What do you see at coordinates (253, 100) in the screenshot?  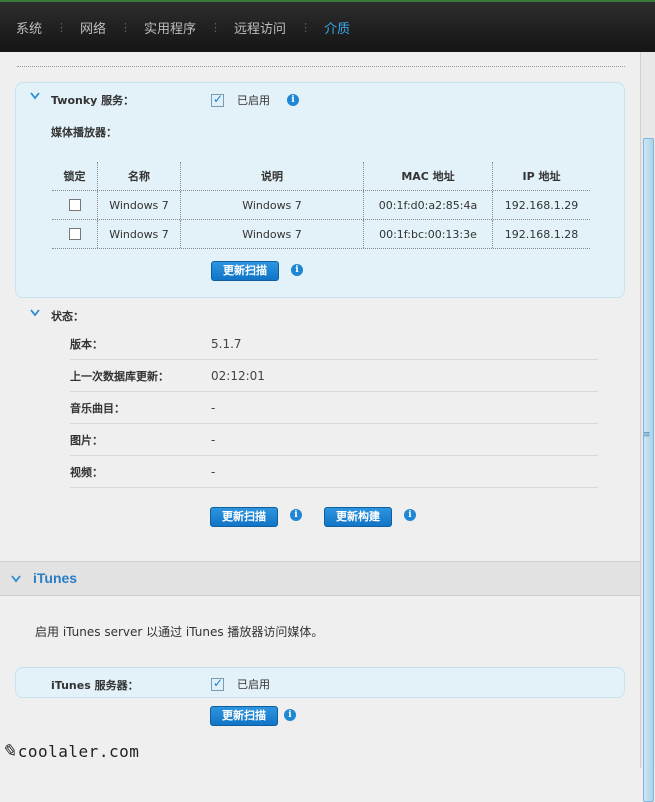 I see `twonky-enabled-label: 已启用` at bounding box center [253, 100].